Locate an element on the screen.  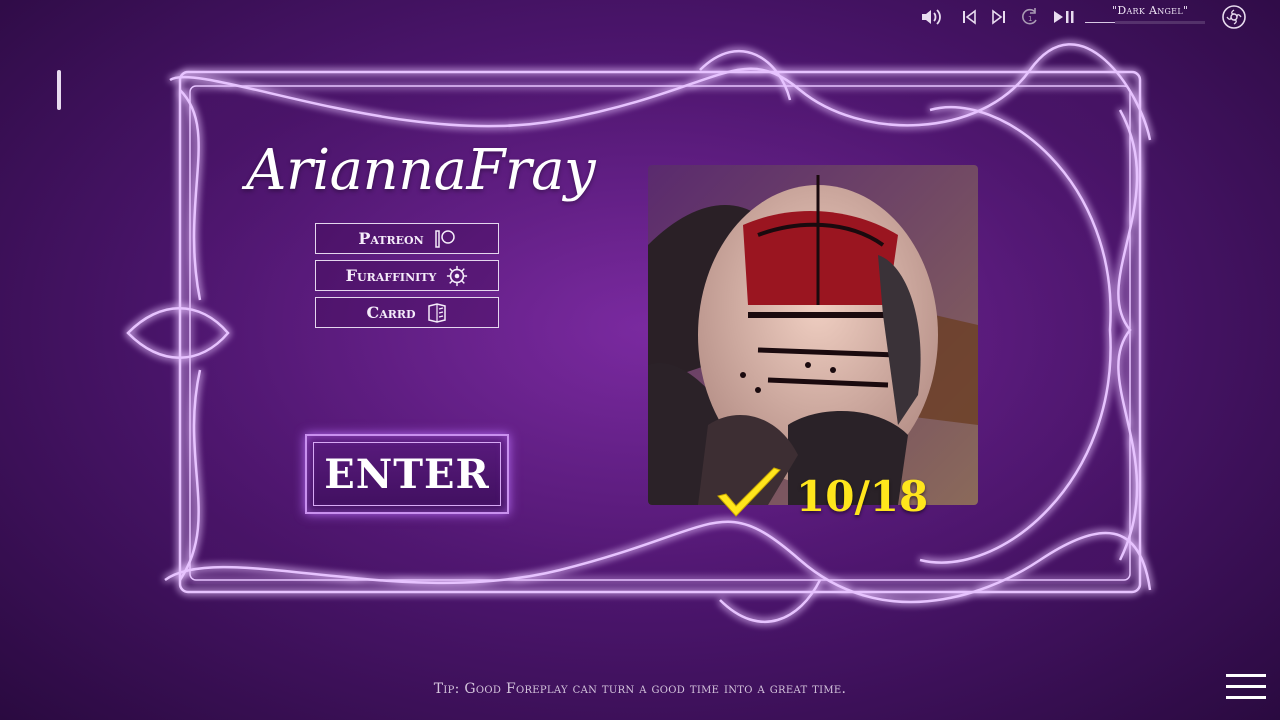
track-progress-bar is located at coordinates (1160, 22).